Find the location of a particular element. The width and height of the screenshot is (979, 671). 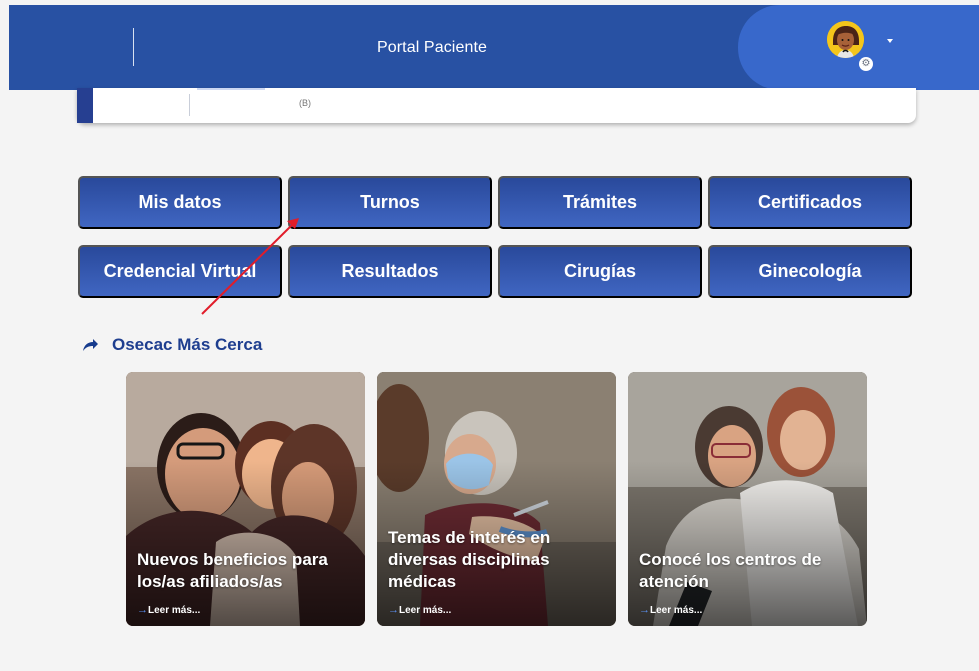

tramites-button: Trámites is located at coordinates (600, 202).